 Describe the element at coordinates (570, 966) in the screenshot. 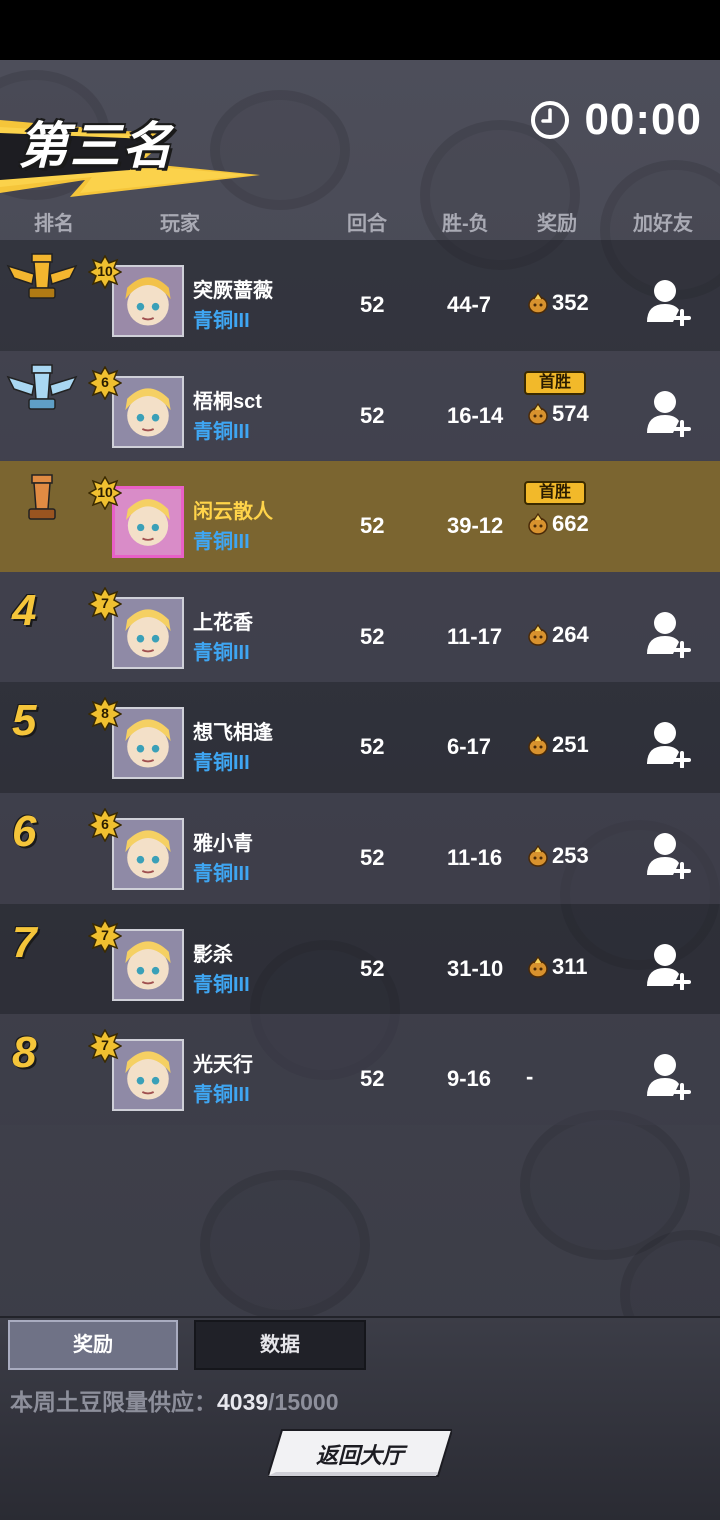

I see `reward-value: 311` at that location.